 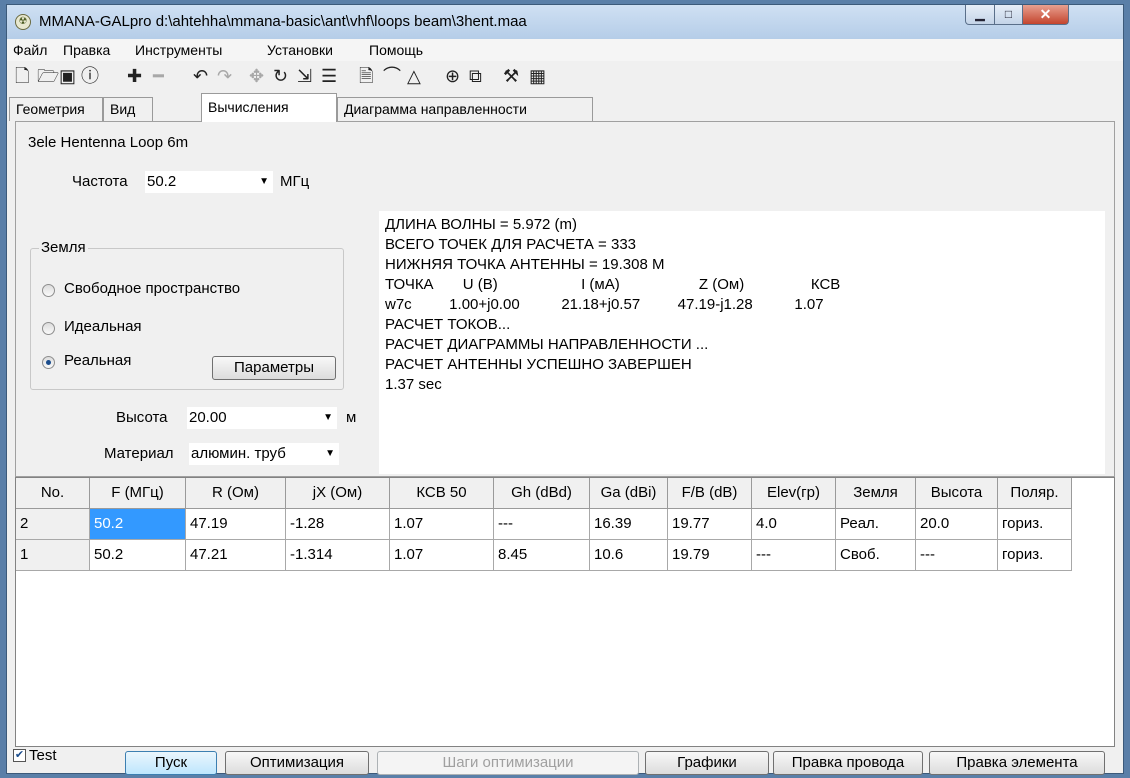 I want to click on tab-geometry: Геометрия, so click(x=56, y=109).